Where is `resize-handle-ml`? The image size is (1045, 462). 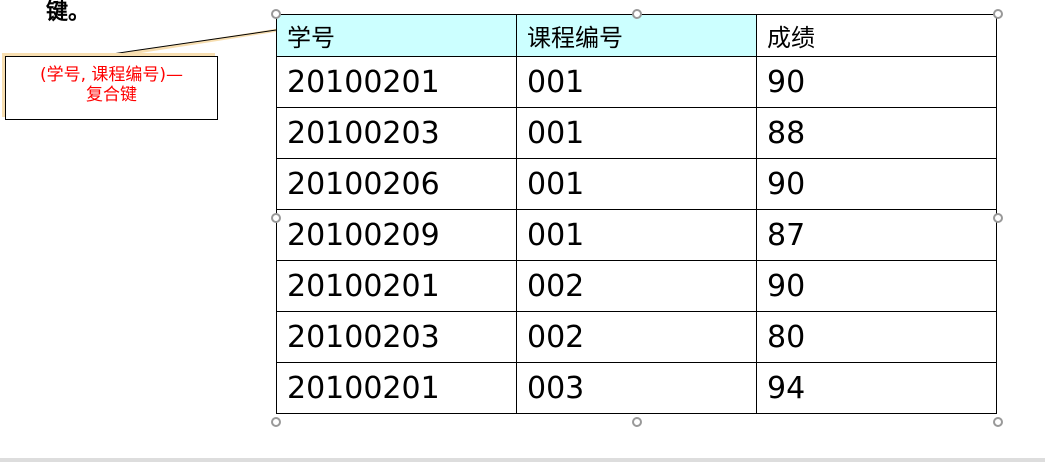
resize-handle-ml is located at coordinates (276, 218).